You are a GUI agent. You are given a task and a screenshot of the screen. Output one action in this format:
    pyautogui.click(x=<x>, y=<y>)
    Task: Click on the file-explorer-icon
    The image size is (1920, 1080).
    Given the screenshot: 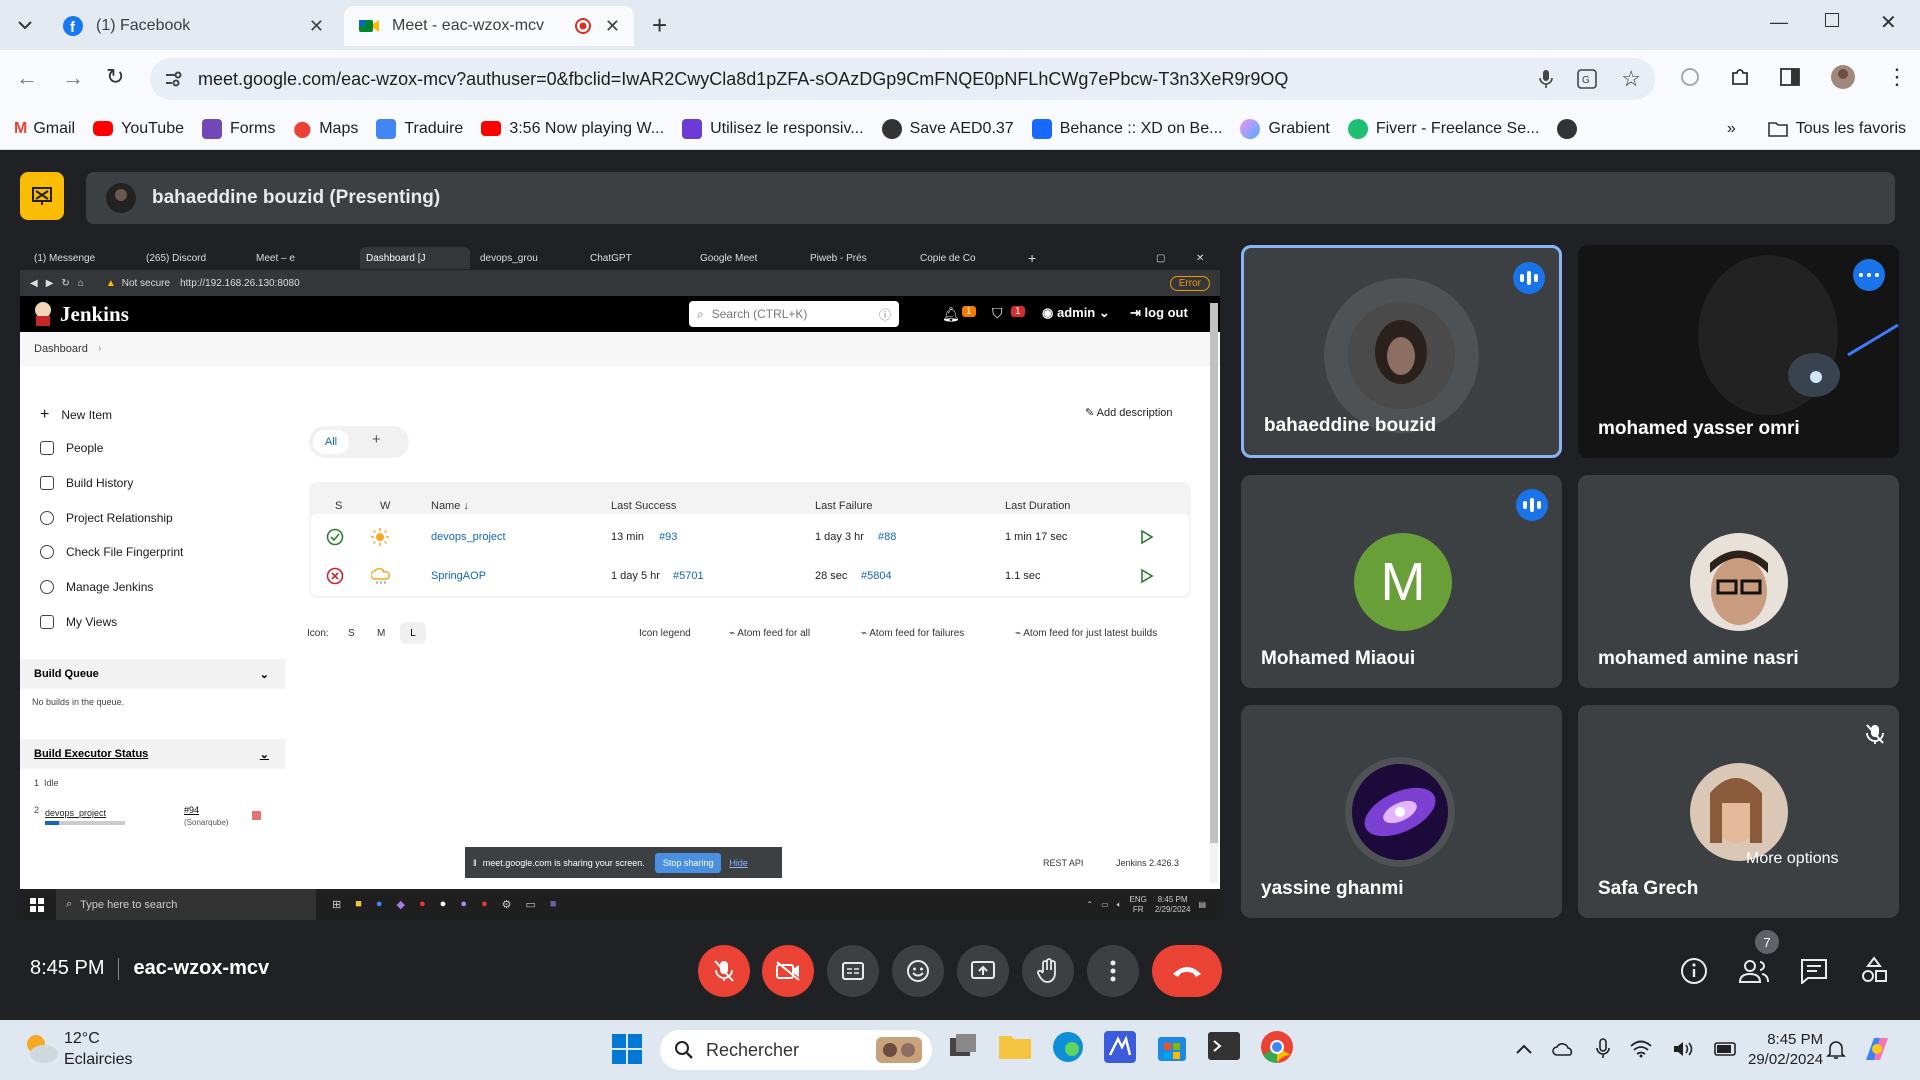 What is the action you would take?
    pyautogui.click(x=1015, y=1047)
    